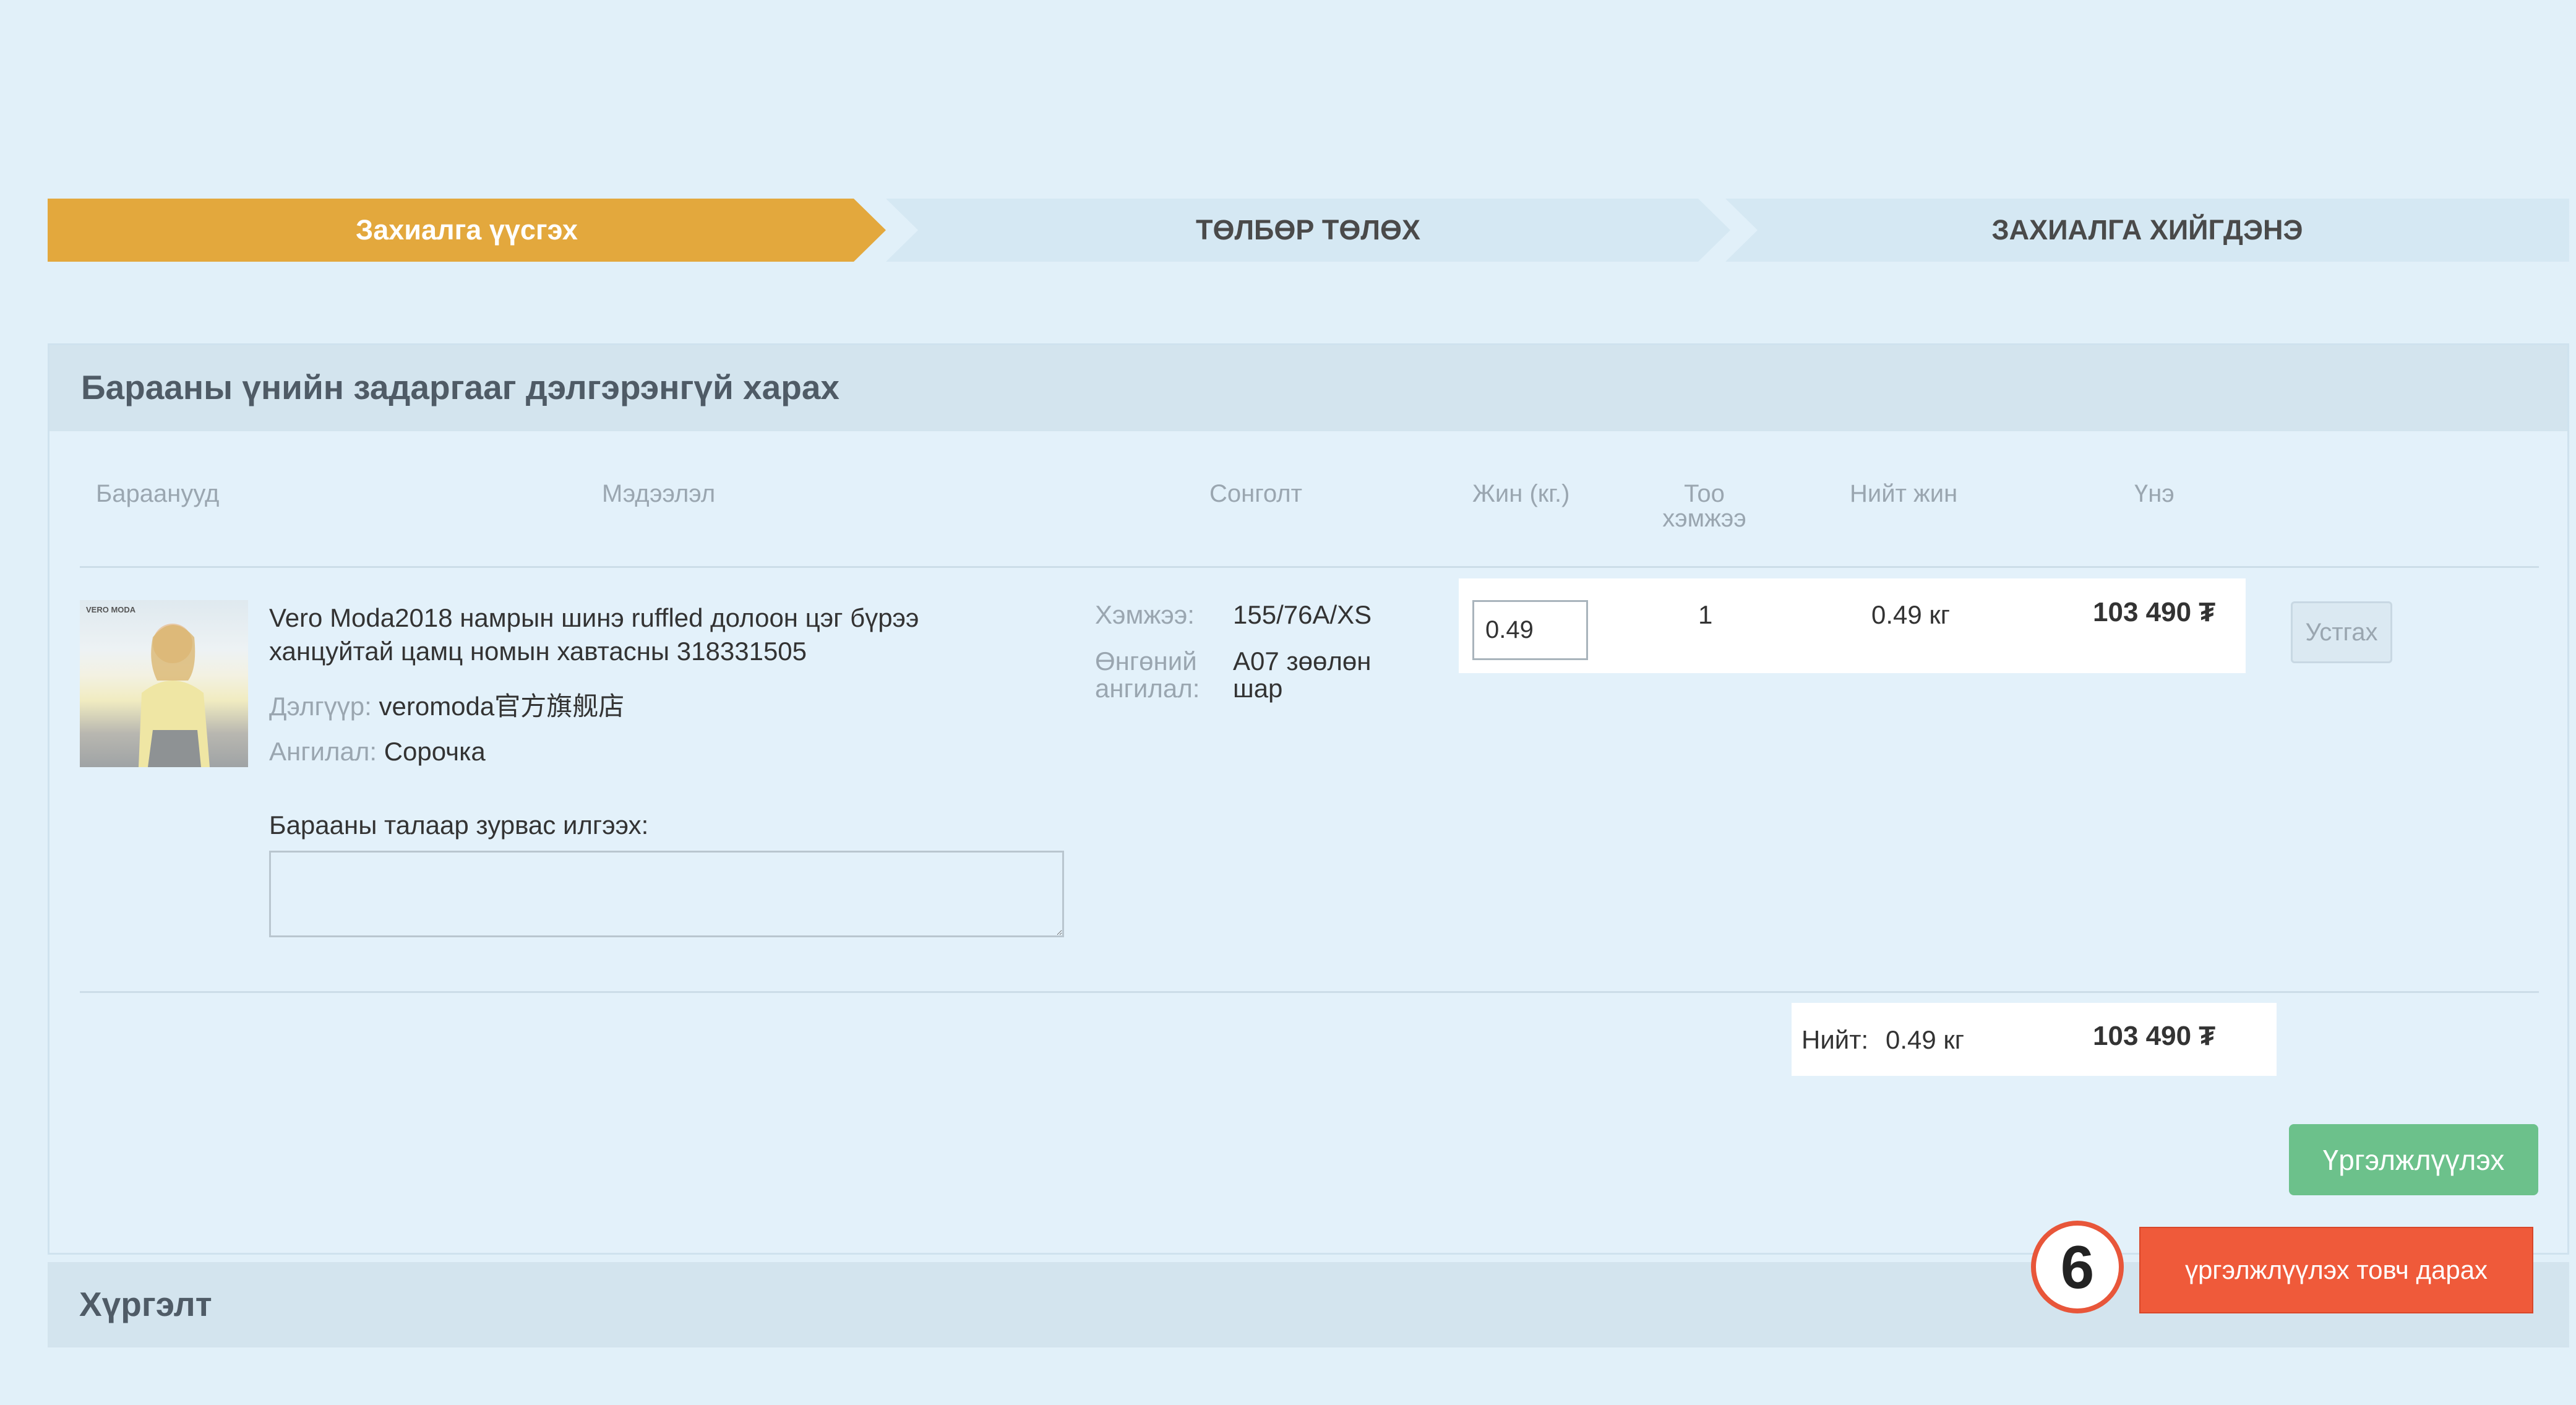 This screenshot has width=2576, height=1405. What do you see at coordinates (2336, 1270) in the screenshot?
I see `callout-instruction: үргэлжлүүлэх товч дарах` at bounding box center [2336, 1270].